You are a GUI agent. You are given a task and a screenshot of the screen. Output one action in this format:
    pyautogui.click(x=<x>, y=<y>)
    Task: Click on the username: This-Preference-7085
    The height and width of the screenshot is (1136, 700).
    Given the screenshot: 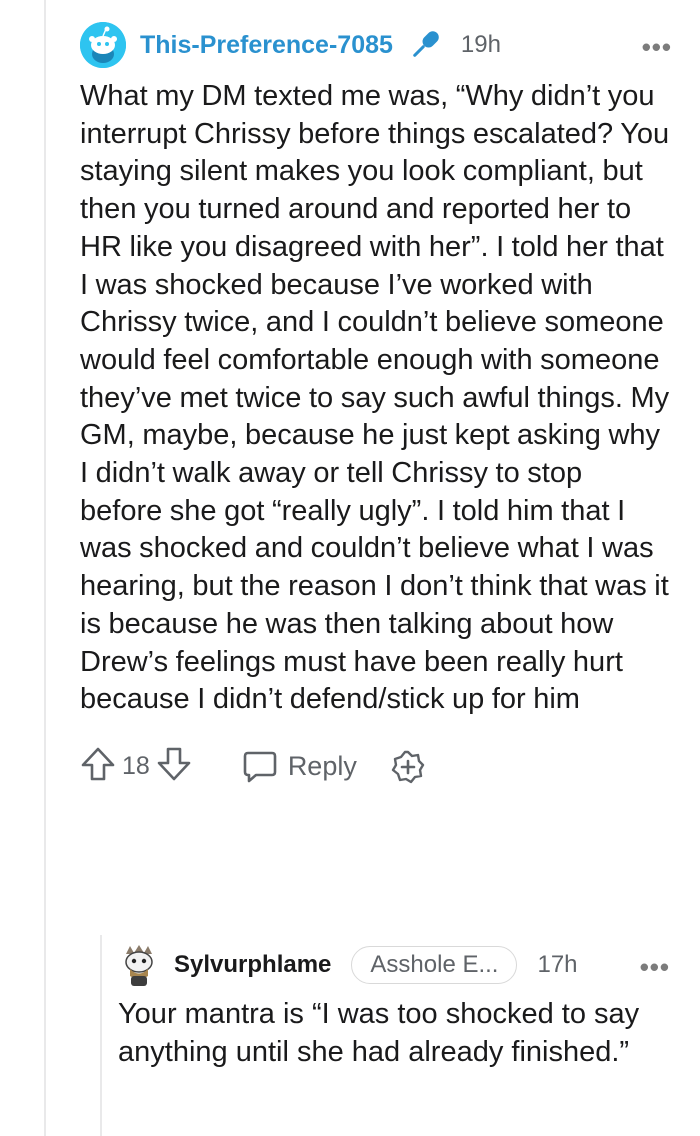 What is the action you would take?
    pyautogui.click(x=266, y=45)
    